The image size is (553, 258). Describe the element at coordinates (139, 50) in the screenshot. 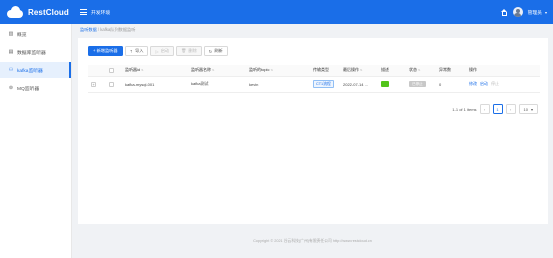

I see `import-label: 导入` at that location.